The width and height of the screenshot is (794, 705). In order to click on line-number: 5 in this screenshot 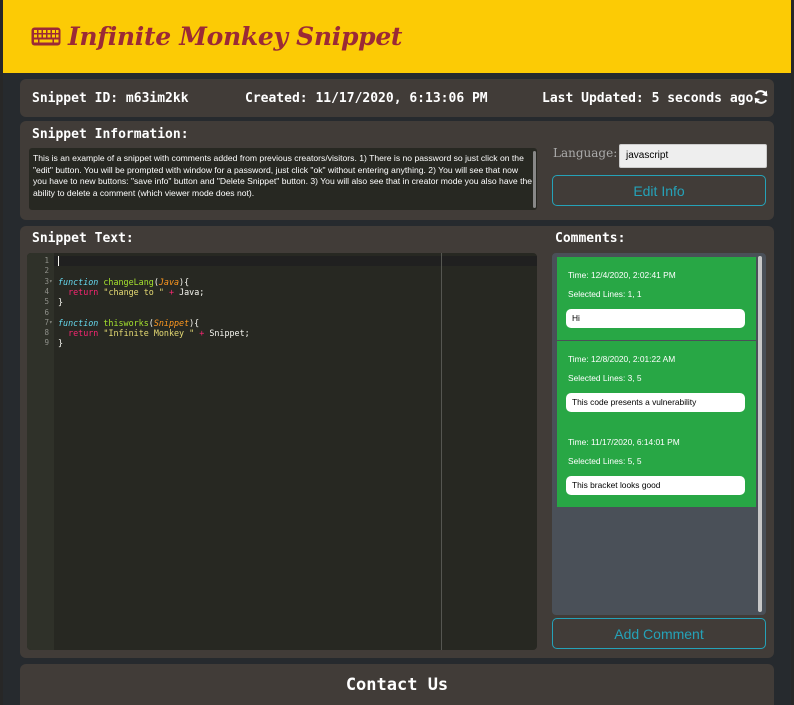, I will do `click(46, 302)`.